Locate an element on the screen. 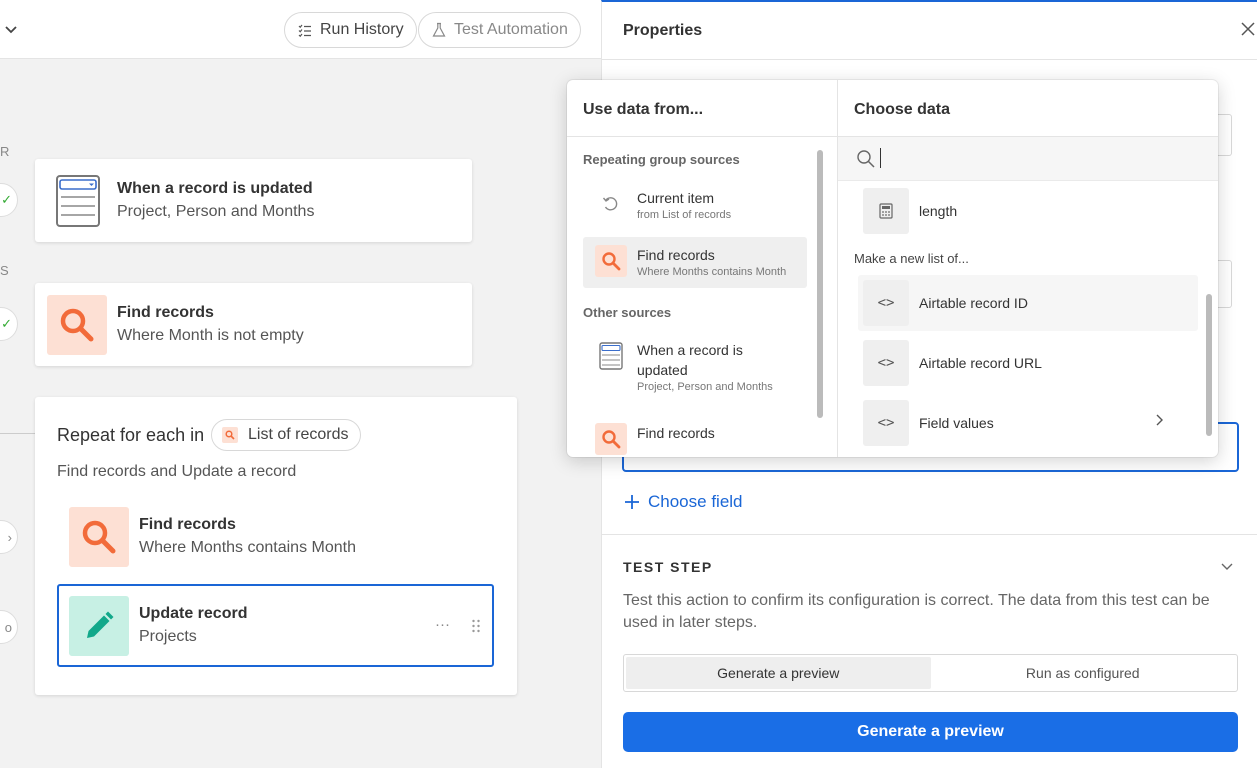  plus-icon is located at coordinates (632, 502).